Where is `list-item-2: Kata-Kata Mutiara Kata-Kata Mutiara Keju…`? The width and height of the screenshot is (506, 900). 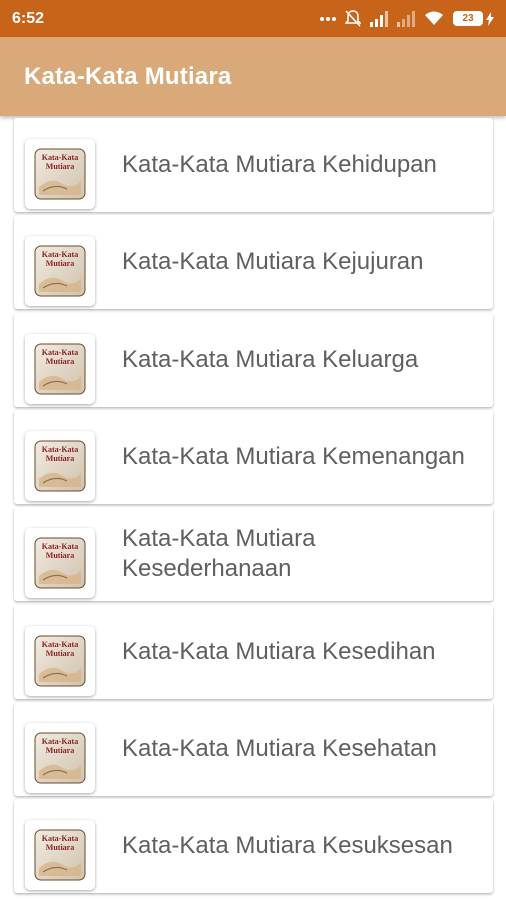 list-item-2: Kata-Kata Mutiara Kata-Kata Mutiara Keju… is located at coordinates (253, 262).